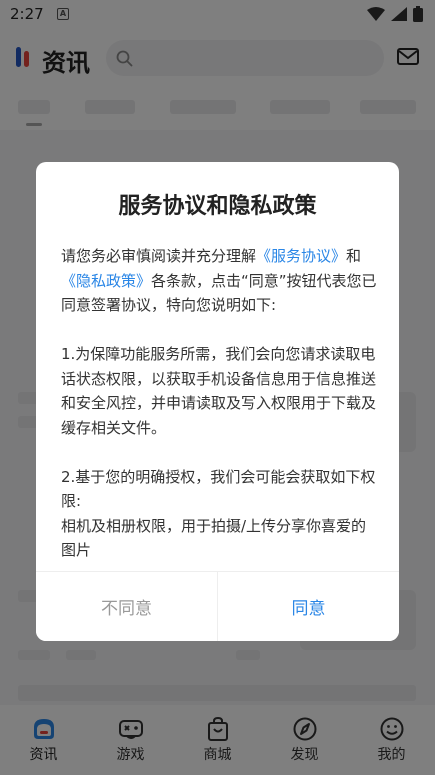  I want to click on privacy-policy-link: 《隐私政策》, so click(106, 281).